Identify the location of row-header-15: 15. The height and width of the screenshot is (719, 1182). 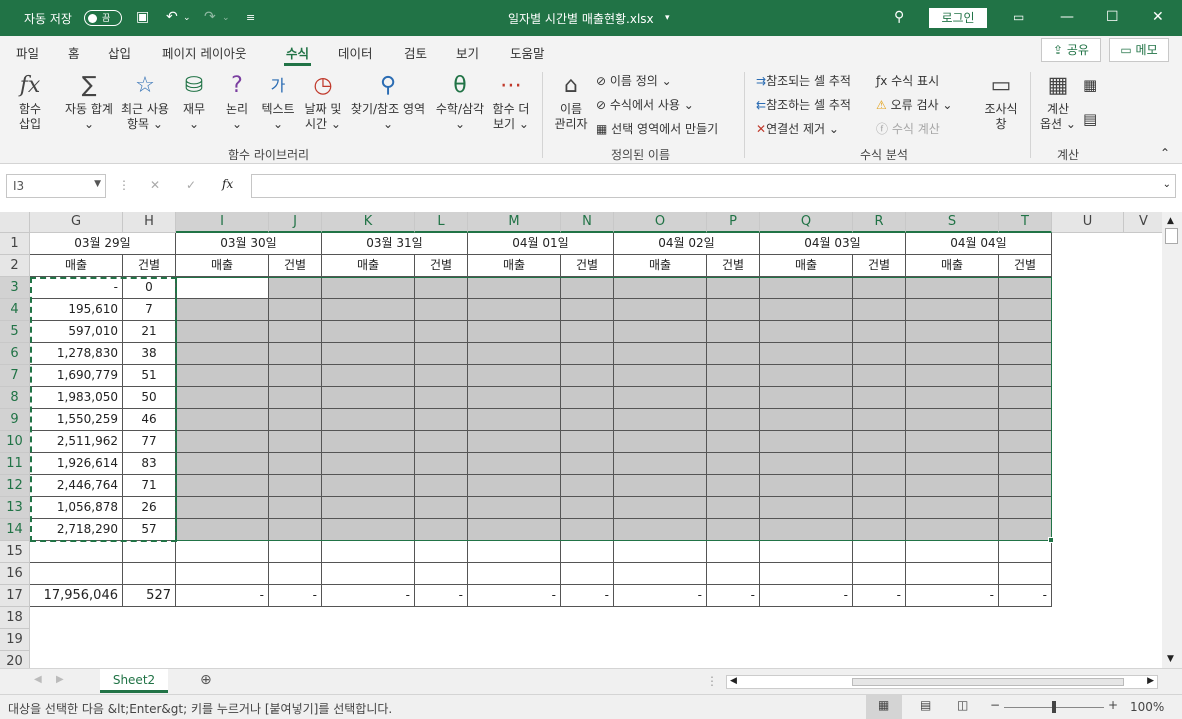
(15, 552).